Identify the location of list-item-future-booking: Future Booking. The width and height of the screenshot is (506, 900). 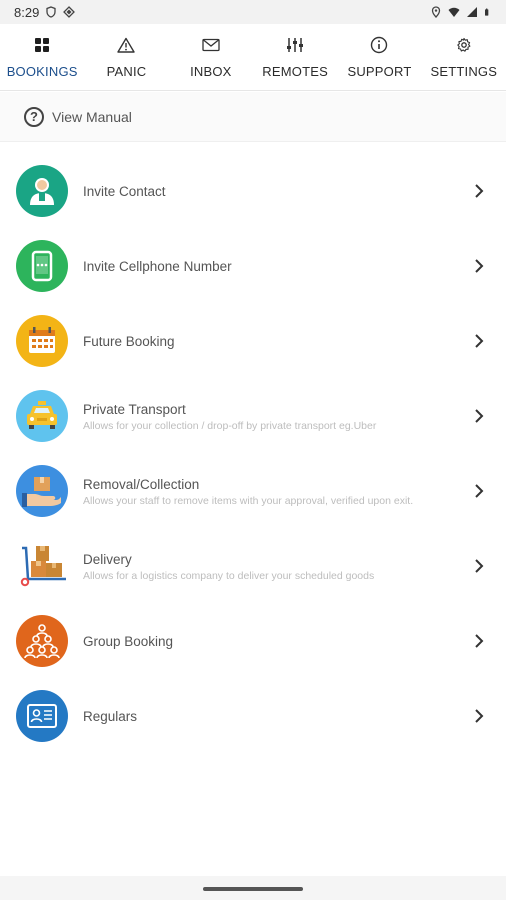
(253, 341).